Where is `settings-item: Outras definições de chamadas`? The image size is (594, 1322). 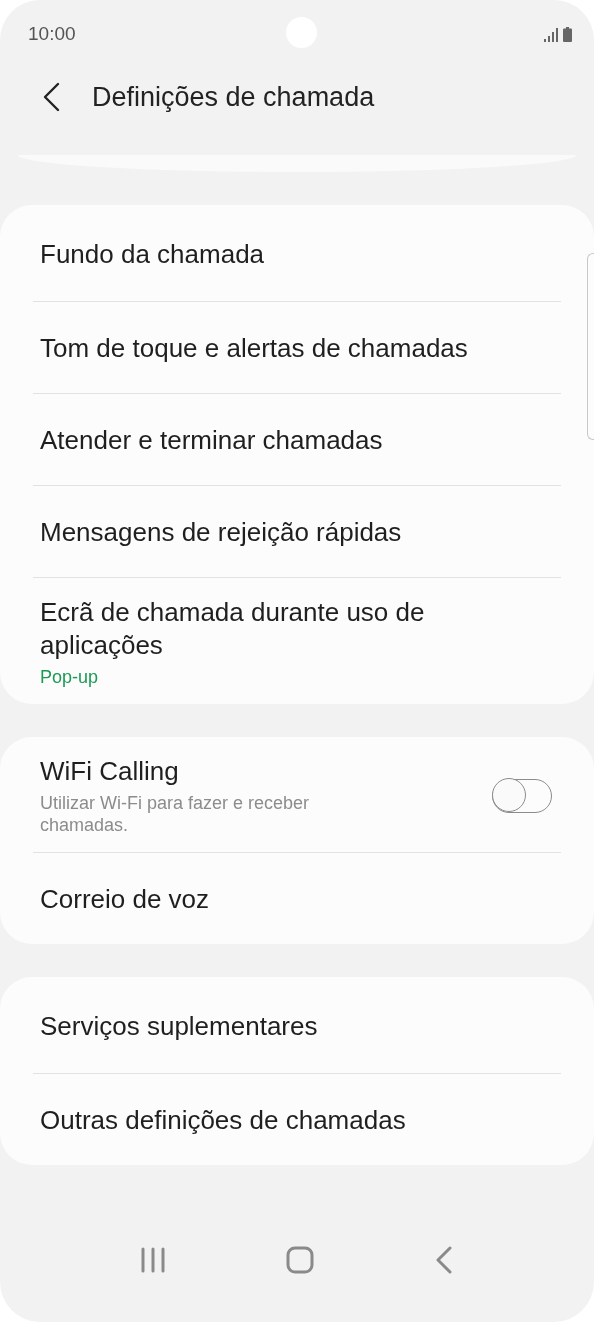
settings-item: Outras definições de chamadas is located at coordinates (297, 1119).